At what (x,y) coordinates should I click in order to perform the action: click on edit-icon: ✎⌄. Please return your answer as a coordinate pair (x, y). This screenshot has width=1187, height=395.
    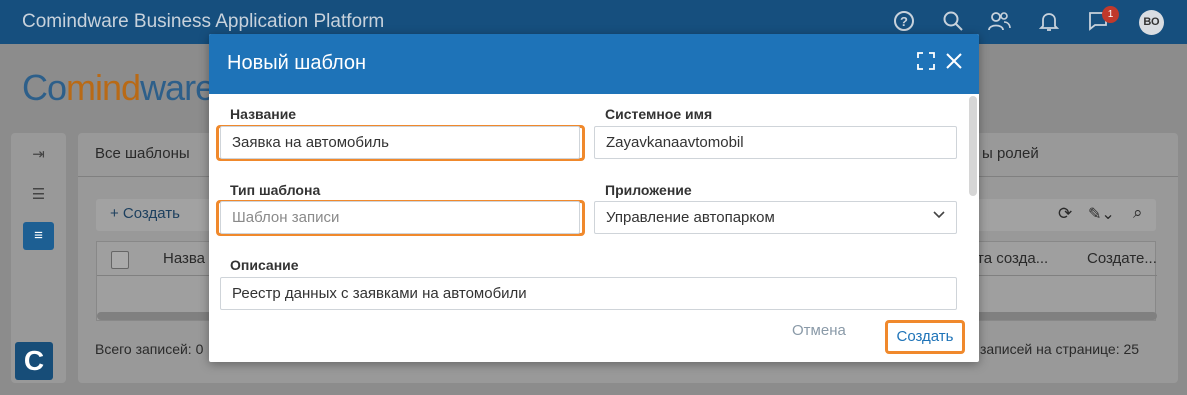
    Looking at the image, I should click on (1101, 214).